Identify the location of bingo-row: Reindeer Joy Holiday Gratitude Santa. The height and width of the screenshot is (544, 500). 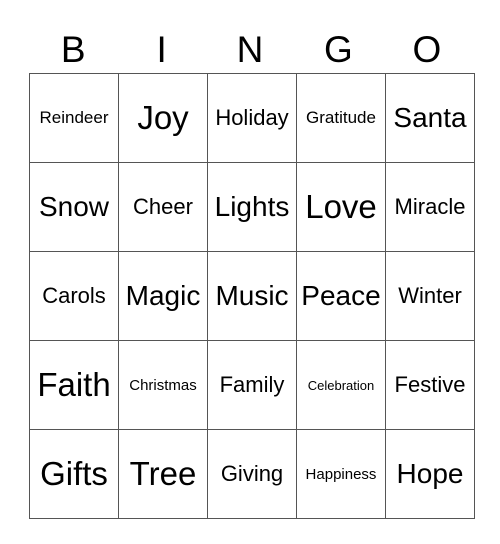
(252, 118).